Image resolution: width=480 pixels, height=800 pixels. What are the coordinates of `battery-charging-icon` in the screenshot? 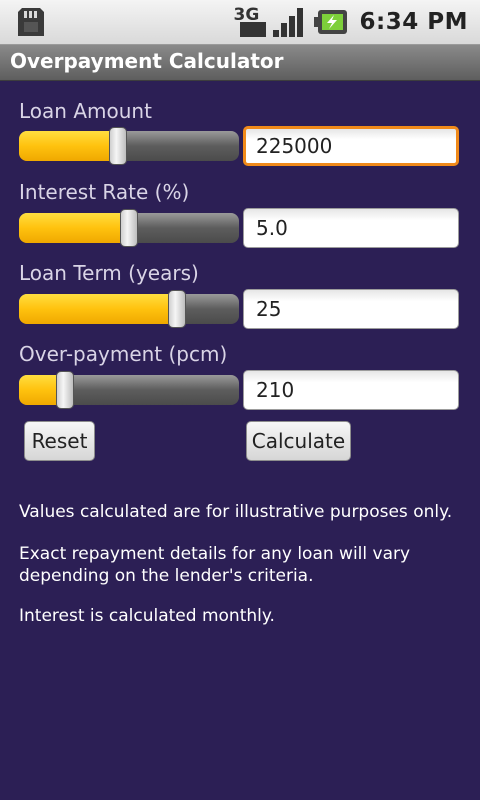 It's located at (330, 22).